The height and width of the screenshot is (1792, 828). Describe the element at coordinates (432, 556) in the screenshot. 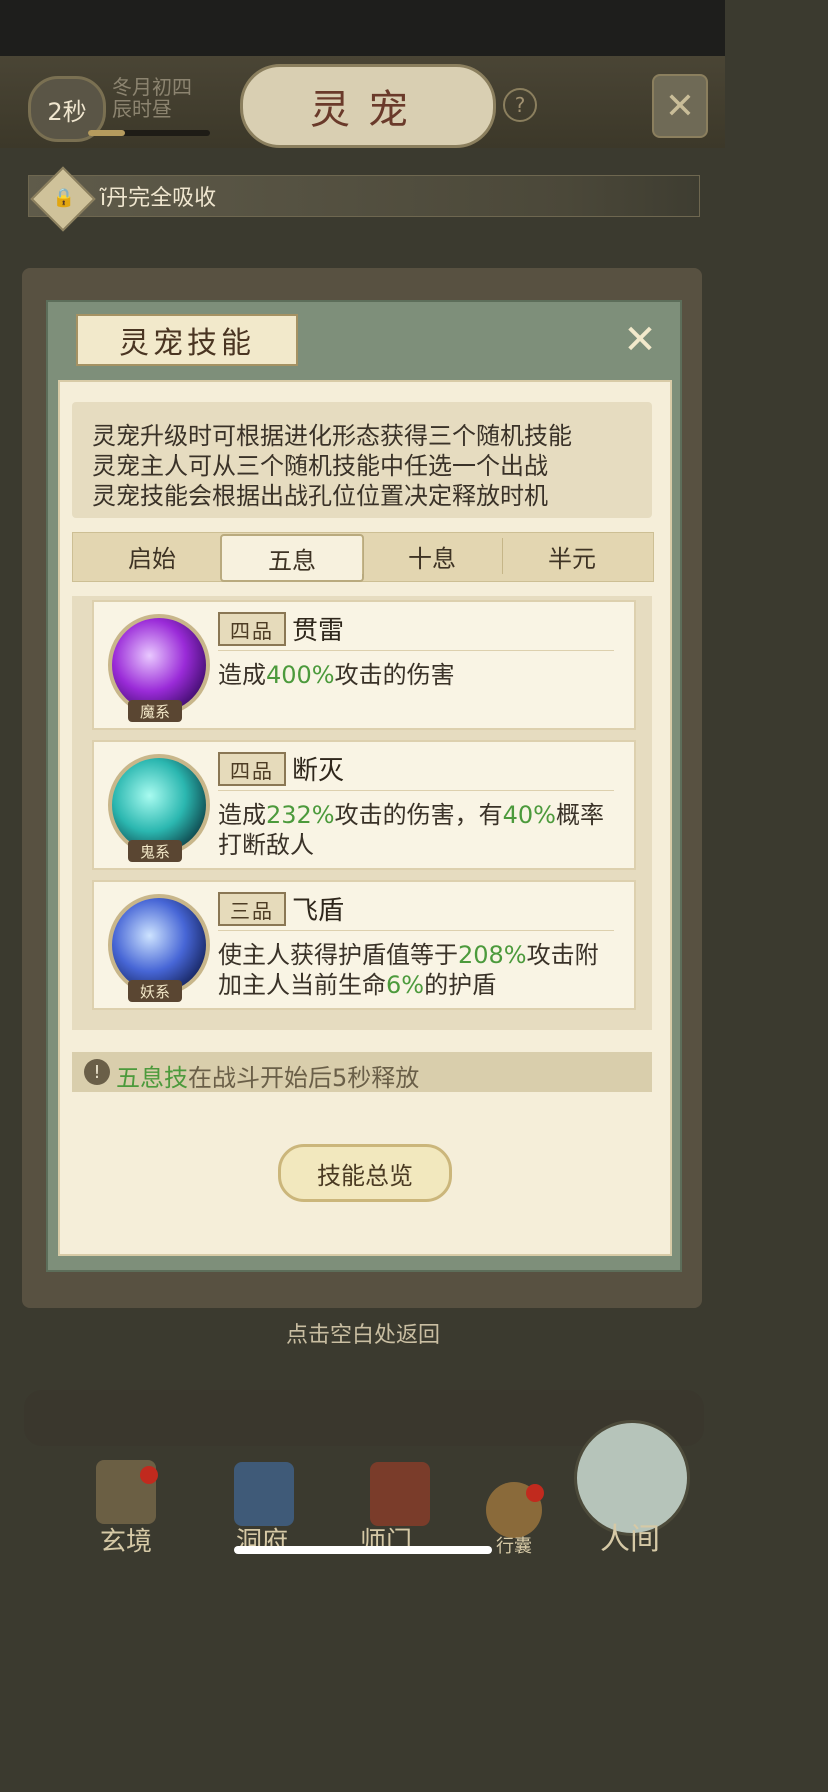

I see `tab-shixi: 十息` at that location.